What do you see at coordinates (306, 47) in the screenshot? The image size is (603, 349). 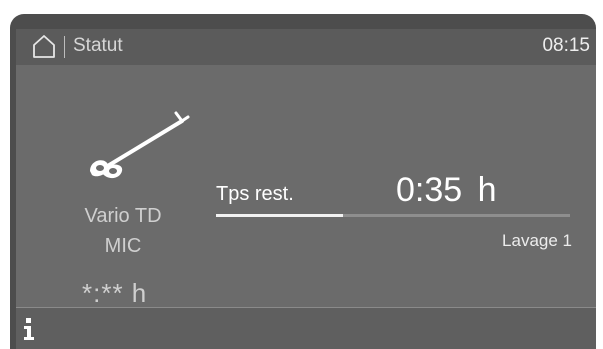 I see `status-header: Statut 08:15` at bounding box center [306, 47].